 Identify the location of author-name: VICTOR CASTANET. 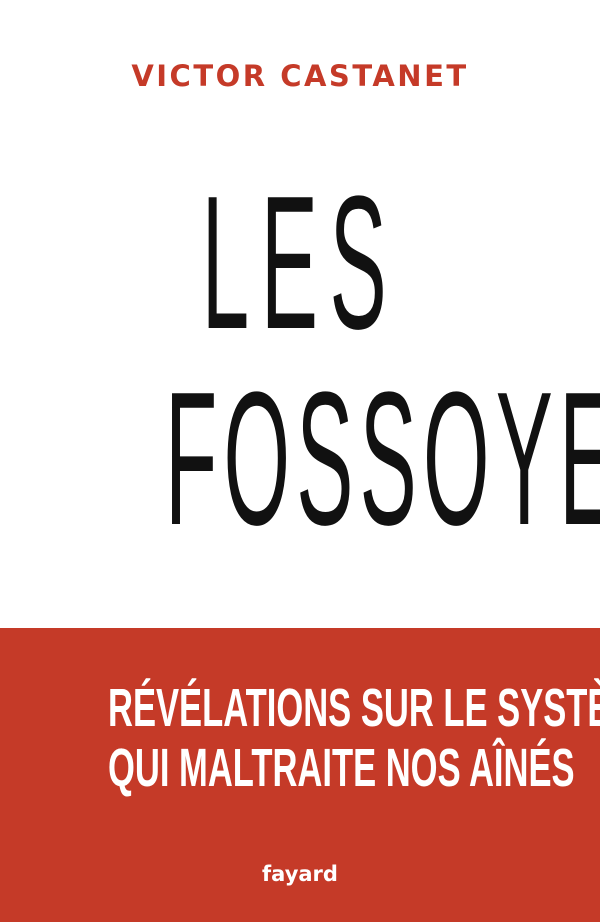
(300, 76).